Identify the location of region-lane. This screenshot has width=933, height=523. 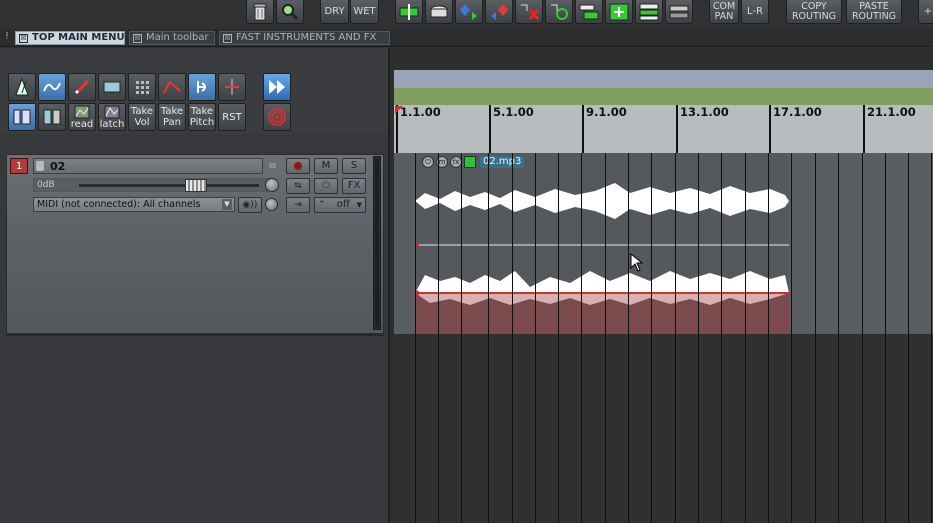
(663, 79).